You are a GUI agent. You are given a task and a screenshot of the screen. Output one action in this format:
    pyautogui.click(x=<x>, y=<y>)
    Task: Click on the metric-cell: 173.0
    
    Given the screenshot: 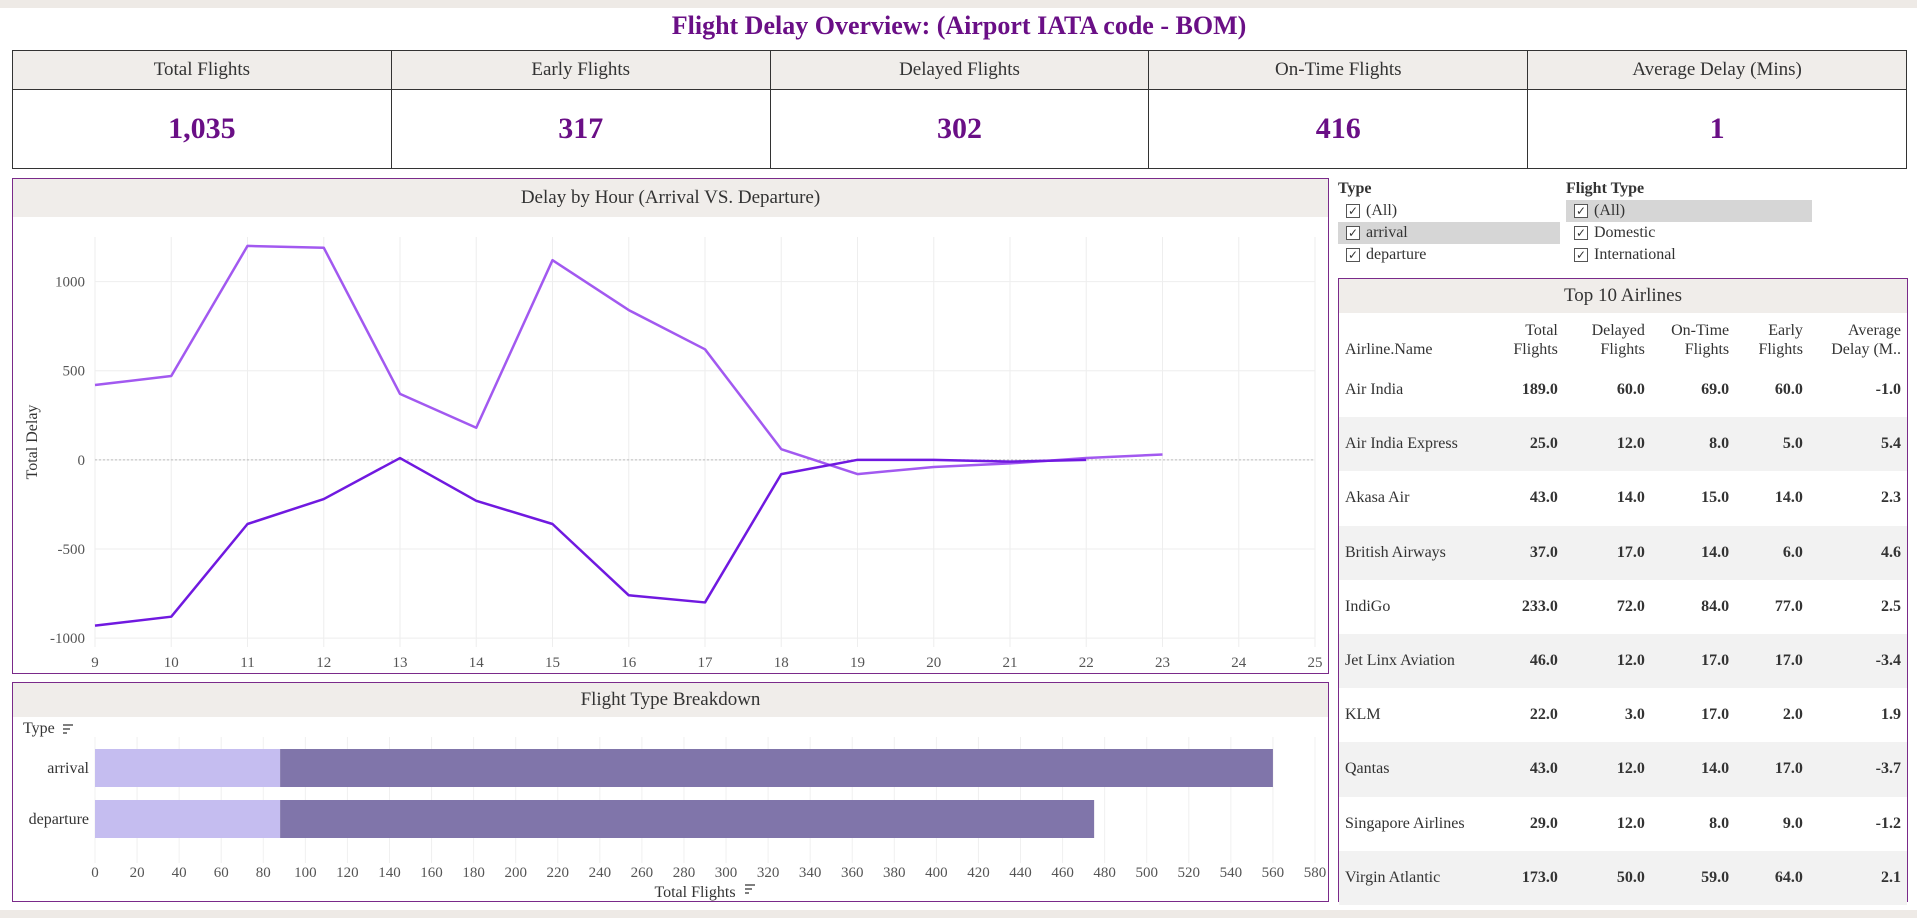 What is the action you would take?
    pyautogui.click(x=1527, y=877)
    